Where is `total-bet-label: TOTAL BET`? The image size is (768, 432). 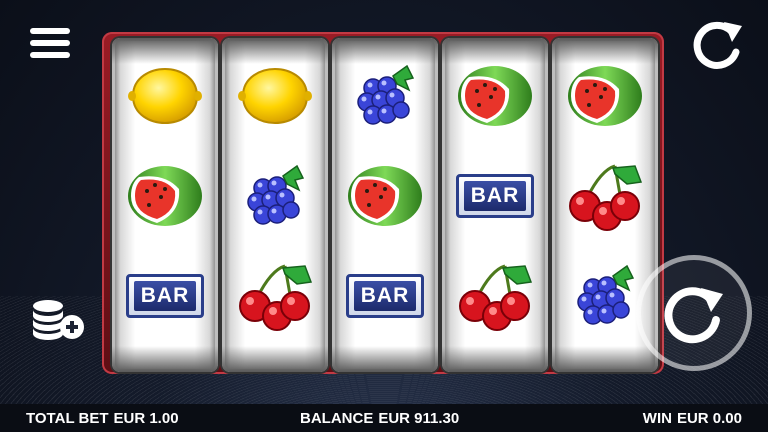 total-bet-label: TOTAL BET is located at coordinates (67, 418).